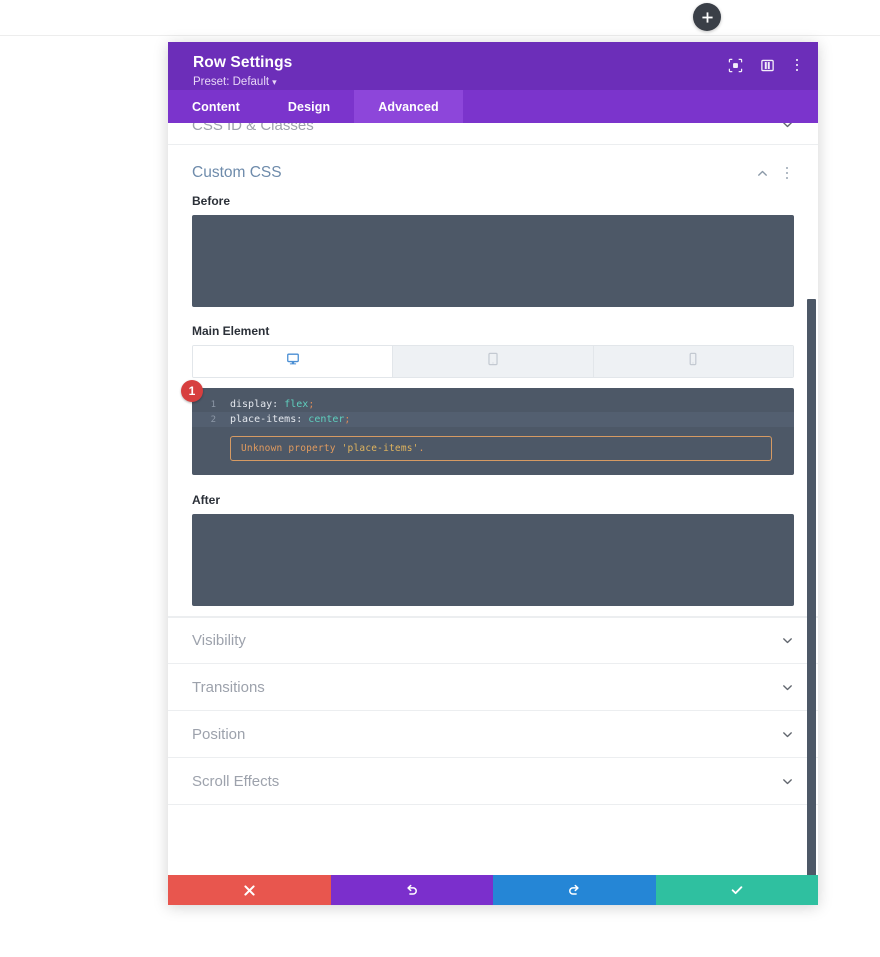 This screenshot has height=957, width=880. I want to click on tab-design: Design, so click(309, 106).